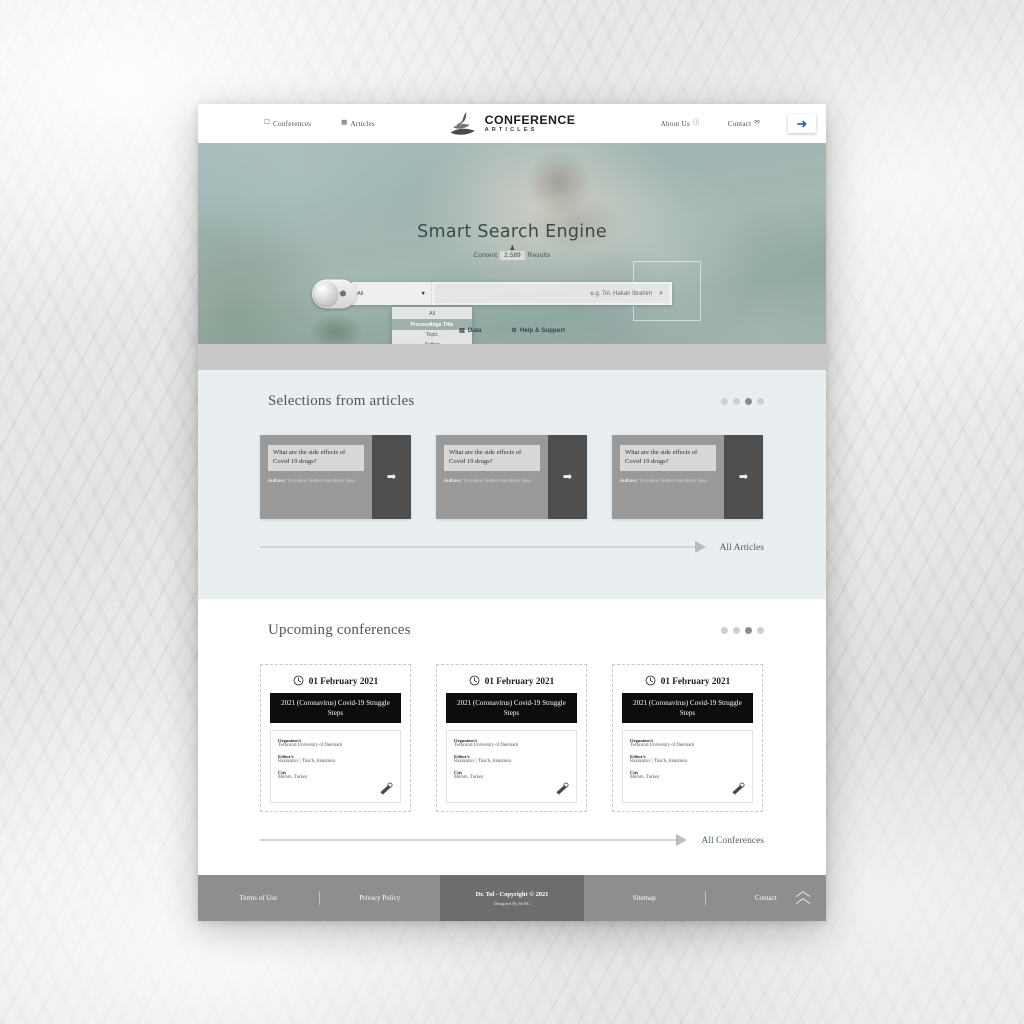 This screenshot has height=1024, width=1024. What do you see at coordinates (538, 330) in the screenshot?
I see `hero-link-help: ⚙ Help & Support` at bounding box center [538, 330].